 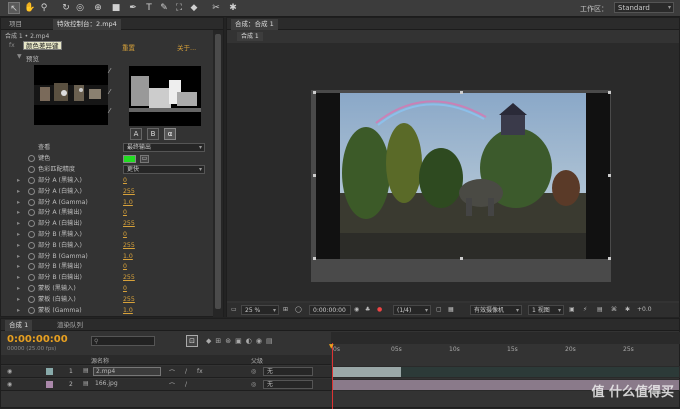 I want to click on brush-tool-icon: ✎, so click(x=164, y=8).